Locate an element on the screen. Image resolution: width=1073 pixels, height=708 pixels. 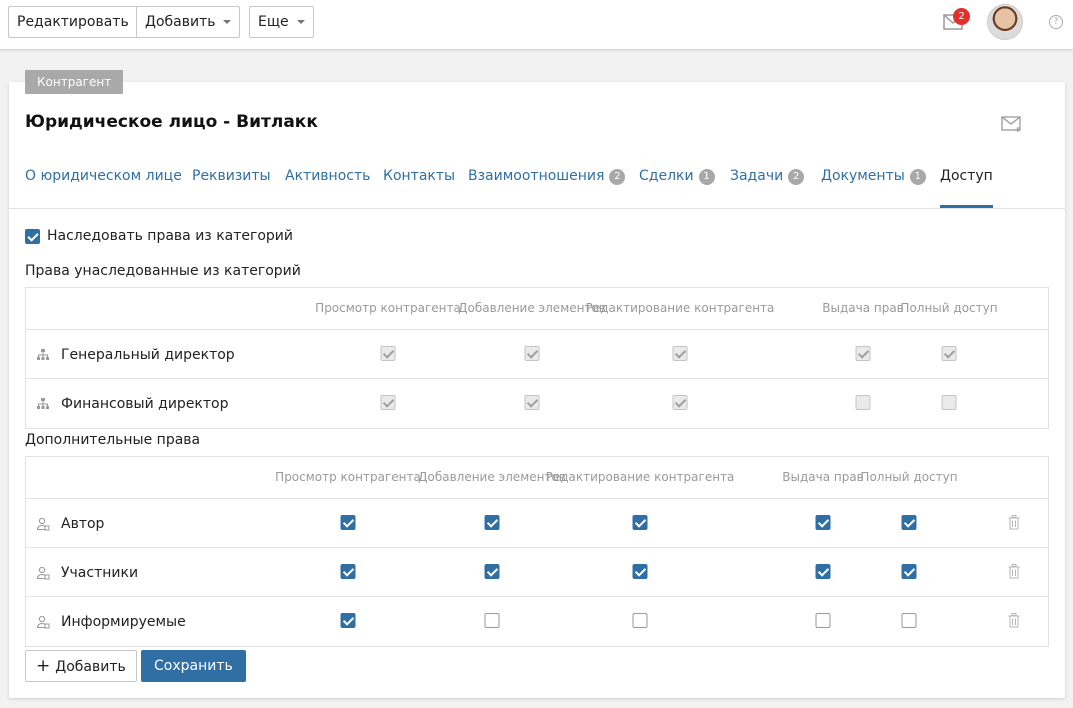
inherit-permissions-row: Наследовать права из категорий is located at coordinates (159, 236).